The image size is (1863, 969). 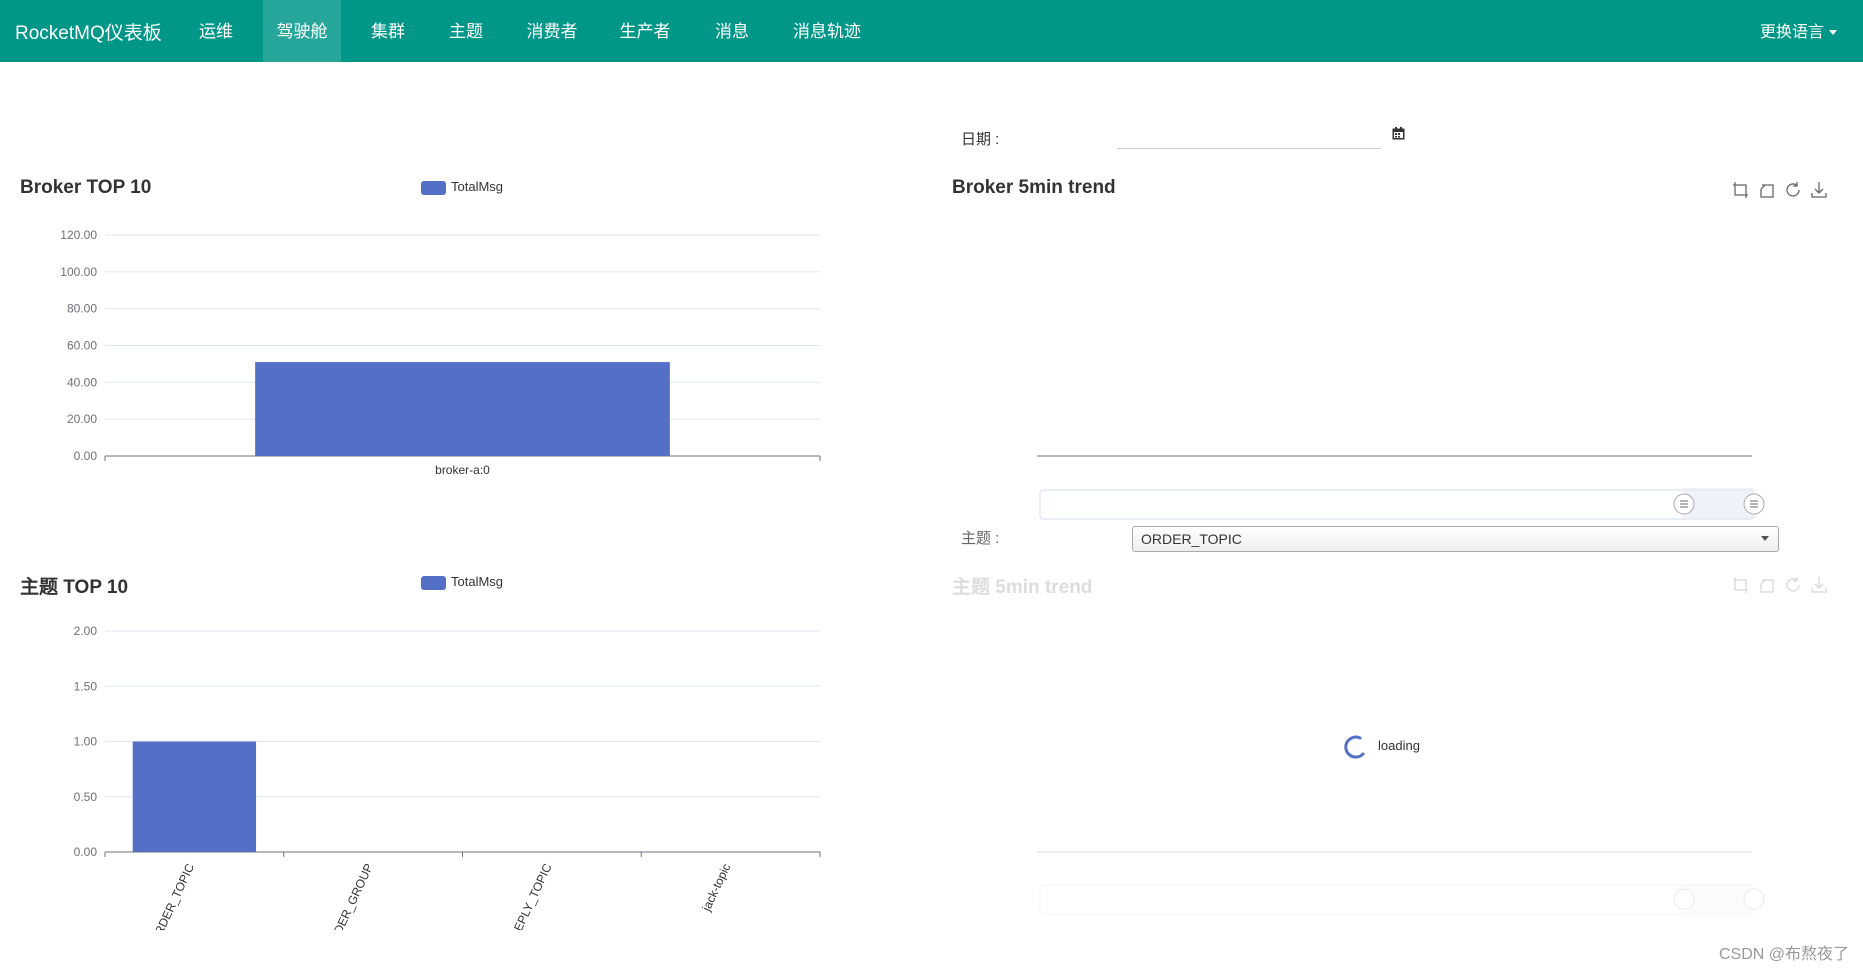 What do you see at coordinates (1399, 745) in the screenshot?
I see `loading-text: loading` at bounding box center [1399, 745].